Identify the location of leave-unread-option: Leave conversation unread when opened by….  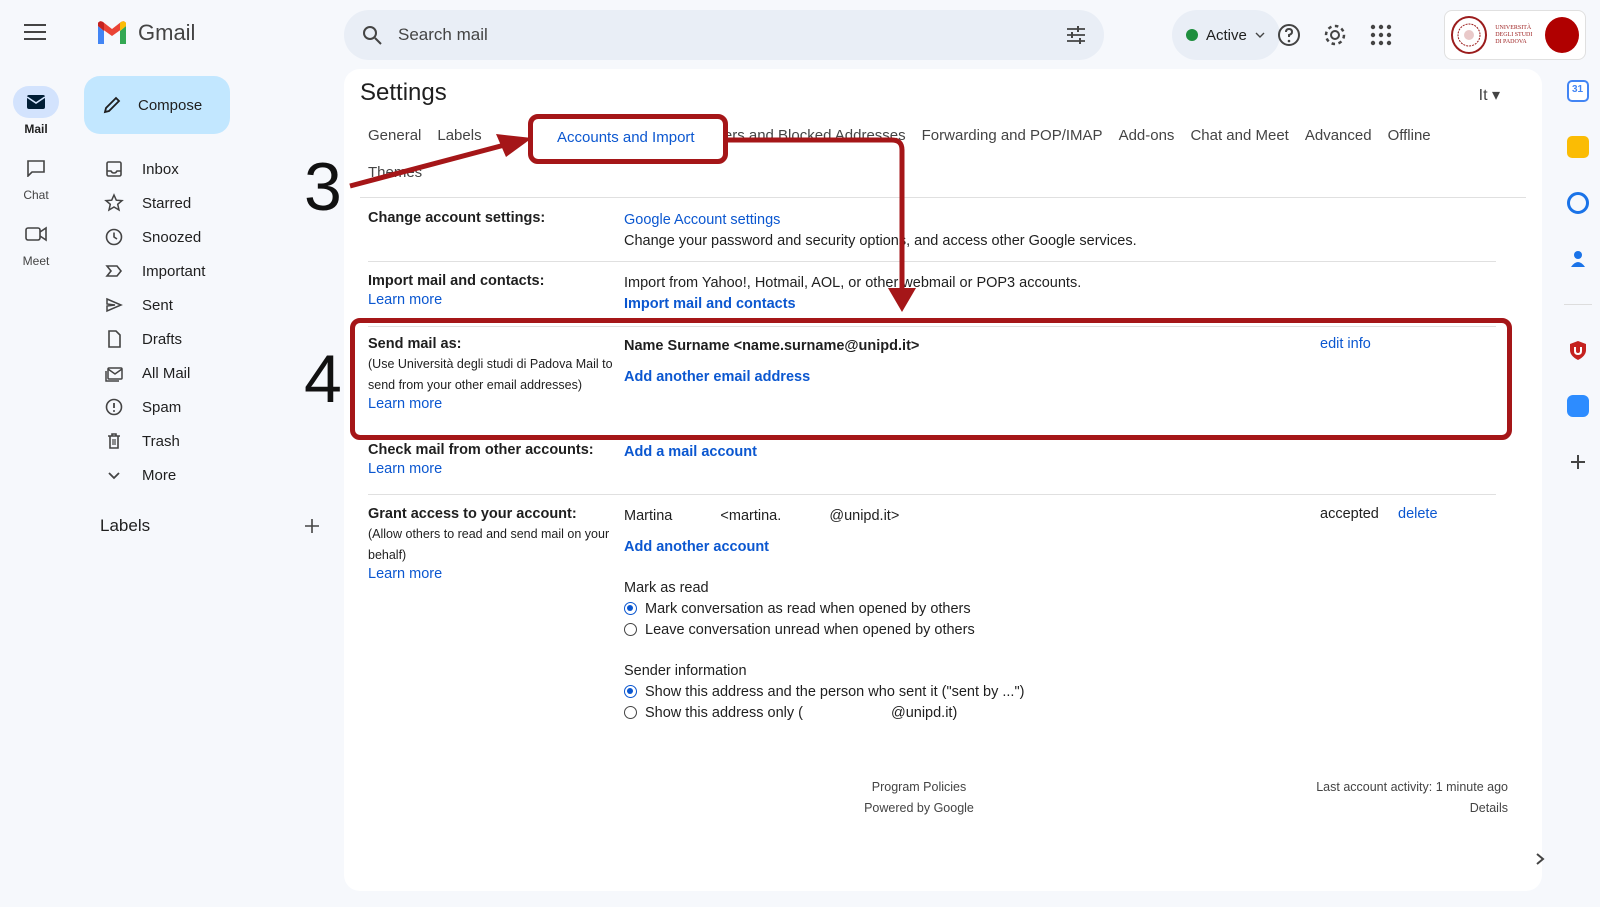
(1054, 630).